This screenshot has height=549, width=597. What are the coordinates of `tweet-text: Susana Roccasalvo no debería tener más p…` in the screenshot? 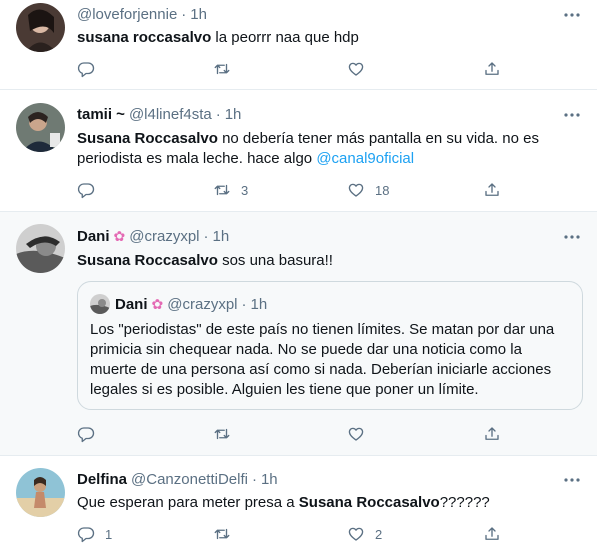 It's located at (327, 149).